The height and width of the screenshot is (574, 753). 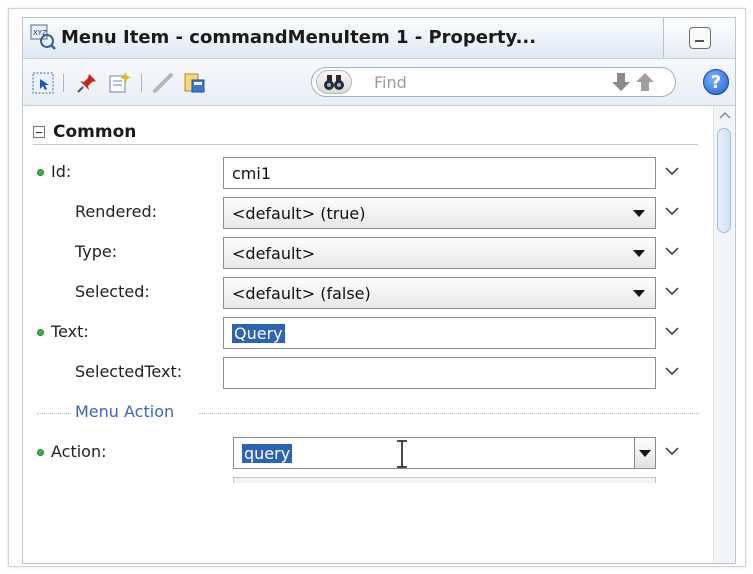 I want to click on section-title: Common, so click(x=95, y=132).